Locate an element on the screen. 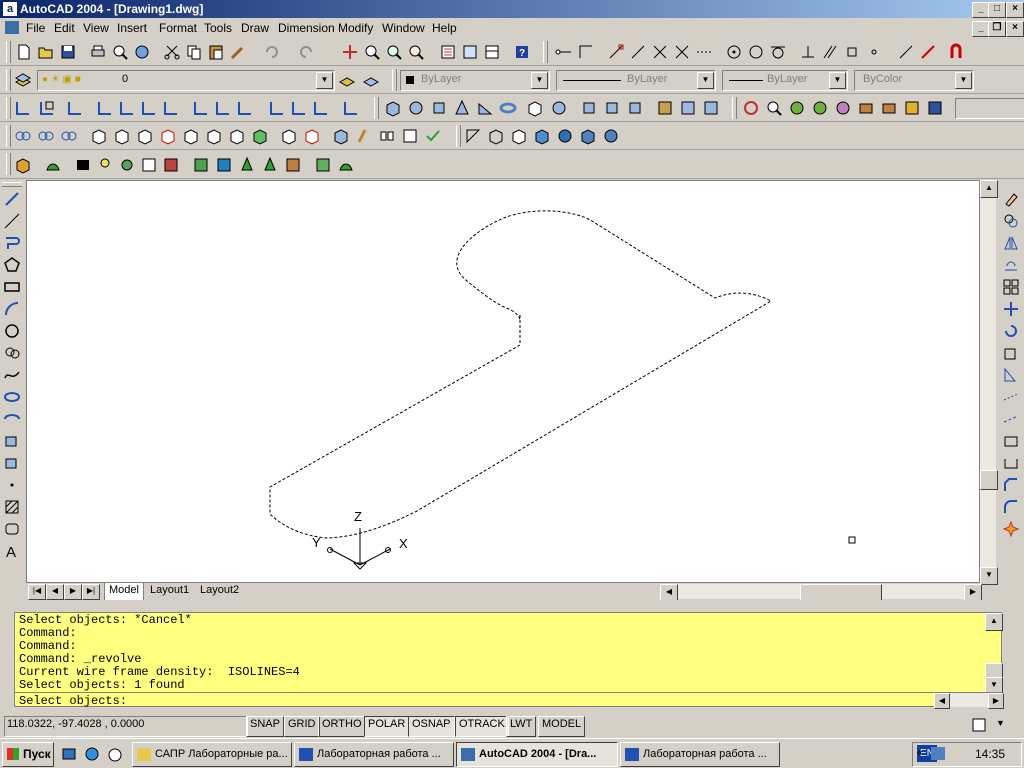  close-button: × is located at coordinates (1015, 10).